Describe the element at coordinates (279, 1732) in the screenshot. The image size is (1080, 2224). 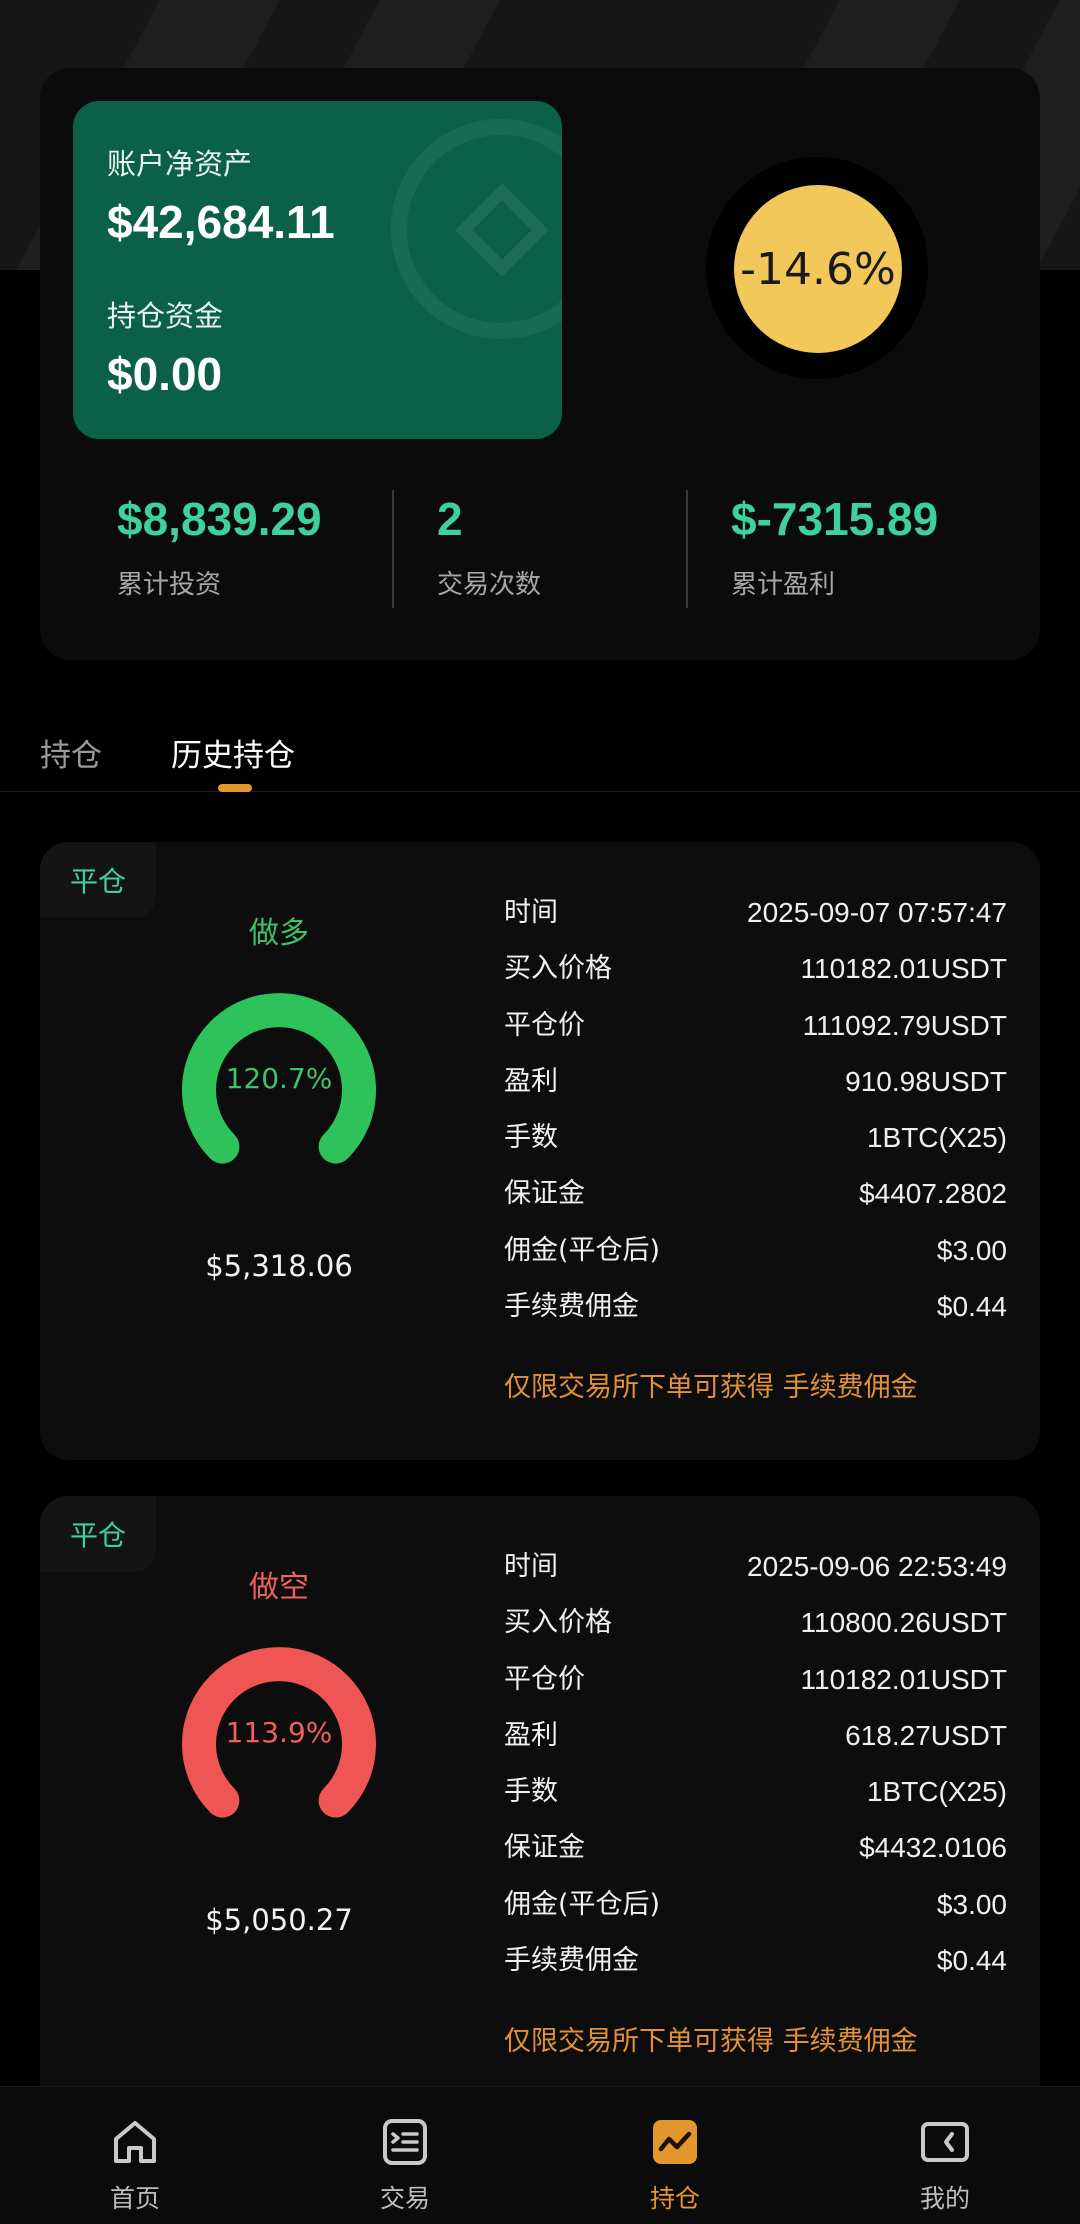
I see `gauge-percent: 113.9%` at that location.